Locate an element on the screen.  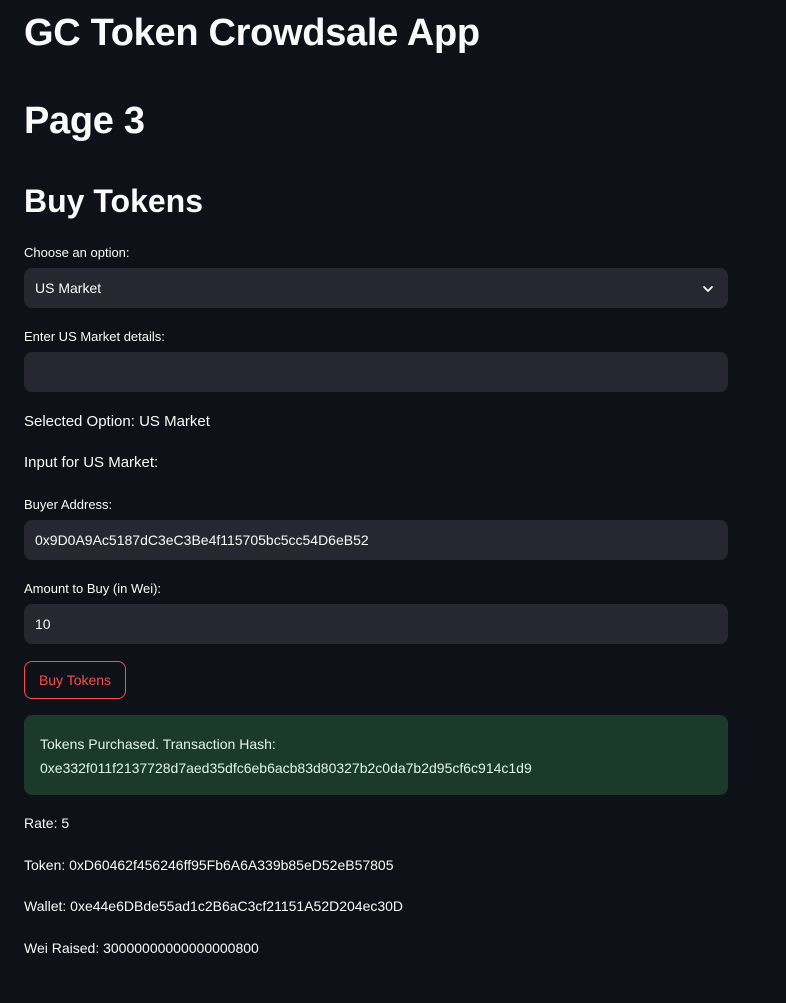
app-title: GC Token Crowdsale App is located at coordinates (252, 33).